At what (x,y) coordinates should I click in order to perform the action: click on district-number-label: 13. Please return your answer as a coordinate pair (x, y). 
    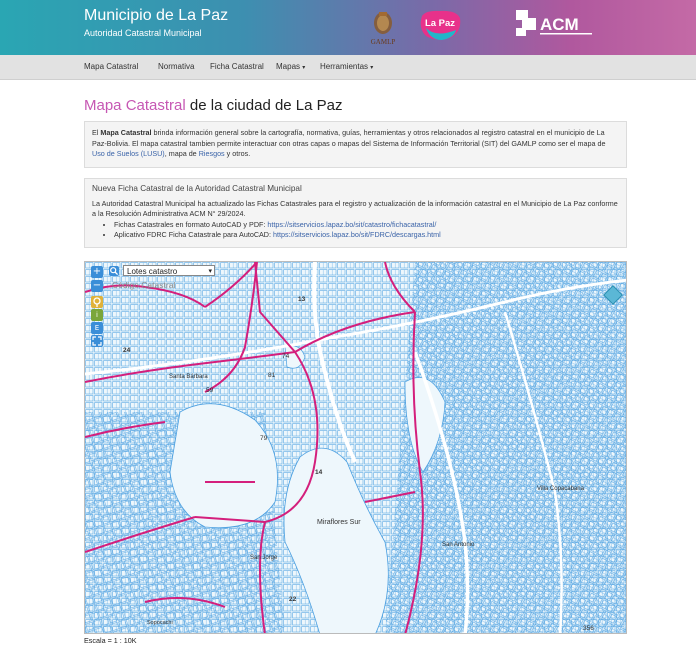
    Looking at the image, I should click on (302, 299).